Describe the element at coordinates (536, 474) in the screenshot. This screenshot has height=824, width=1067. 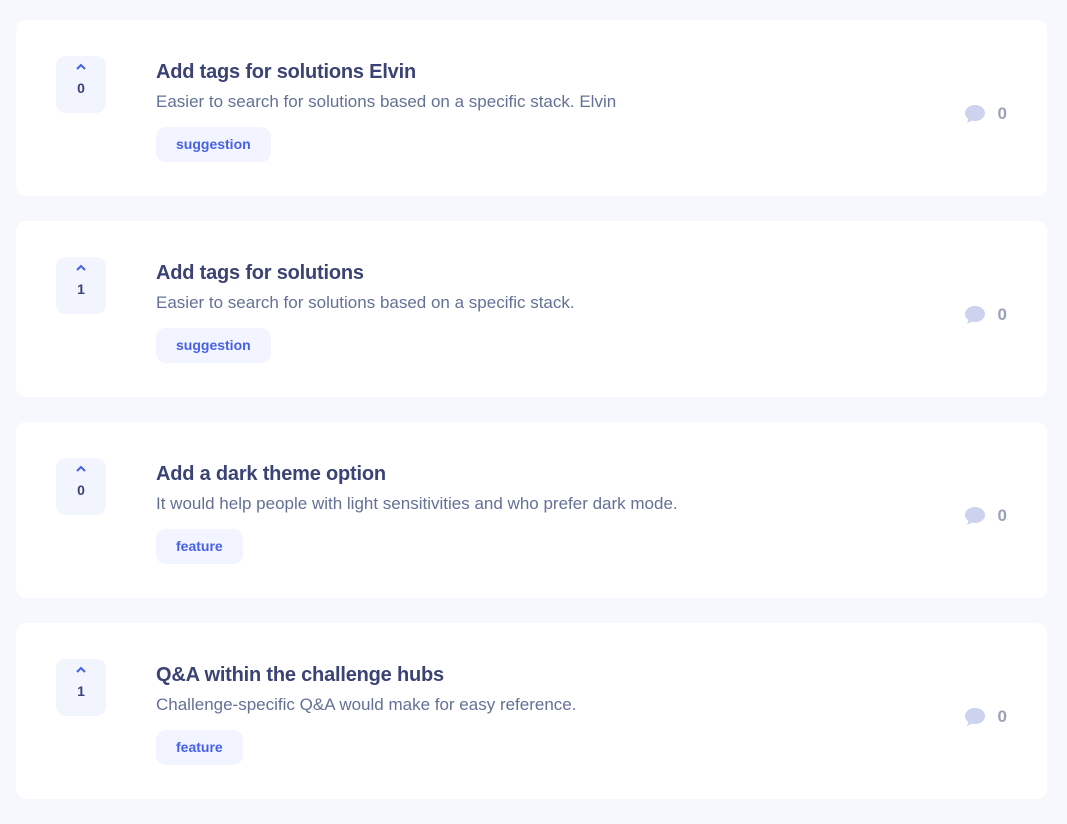
I see `feedback-title: Add a dark theme option` at that location.